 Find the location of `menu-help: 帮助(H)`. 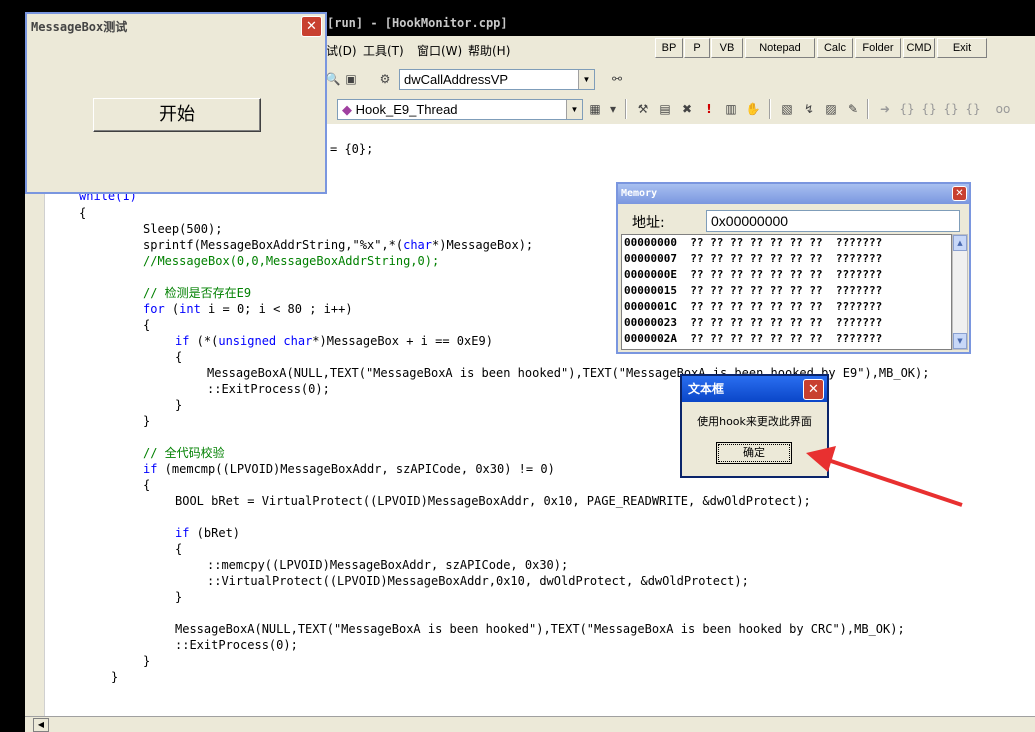

menu-help: 帮助(H) is located at coordinates (489, 50).